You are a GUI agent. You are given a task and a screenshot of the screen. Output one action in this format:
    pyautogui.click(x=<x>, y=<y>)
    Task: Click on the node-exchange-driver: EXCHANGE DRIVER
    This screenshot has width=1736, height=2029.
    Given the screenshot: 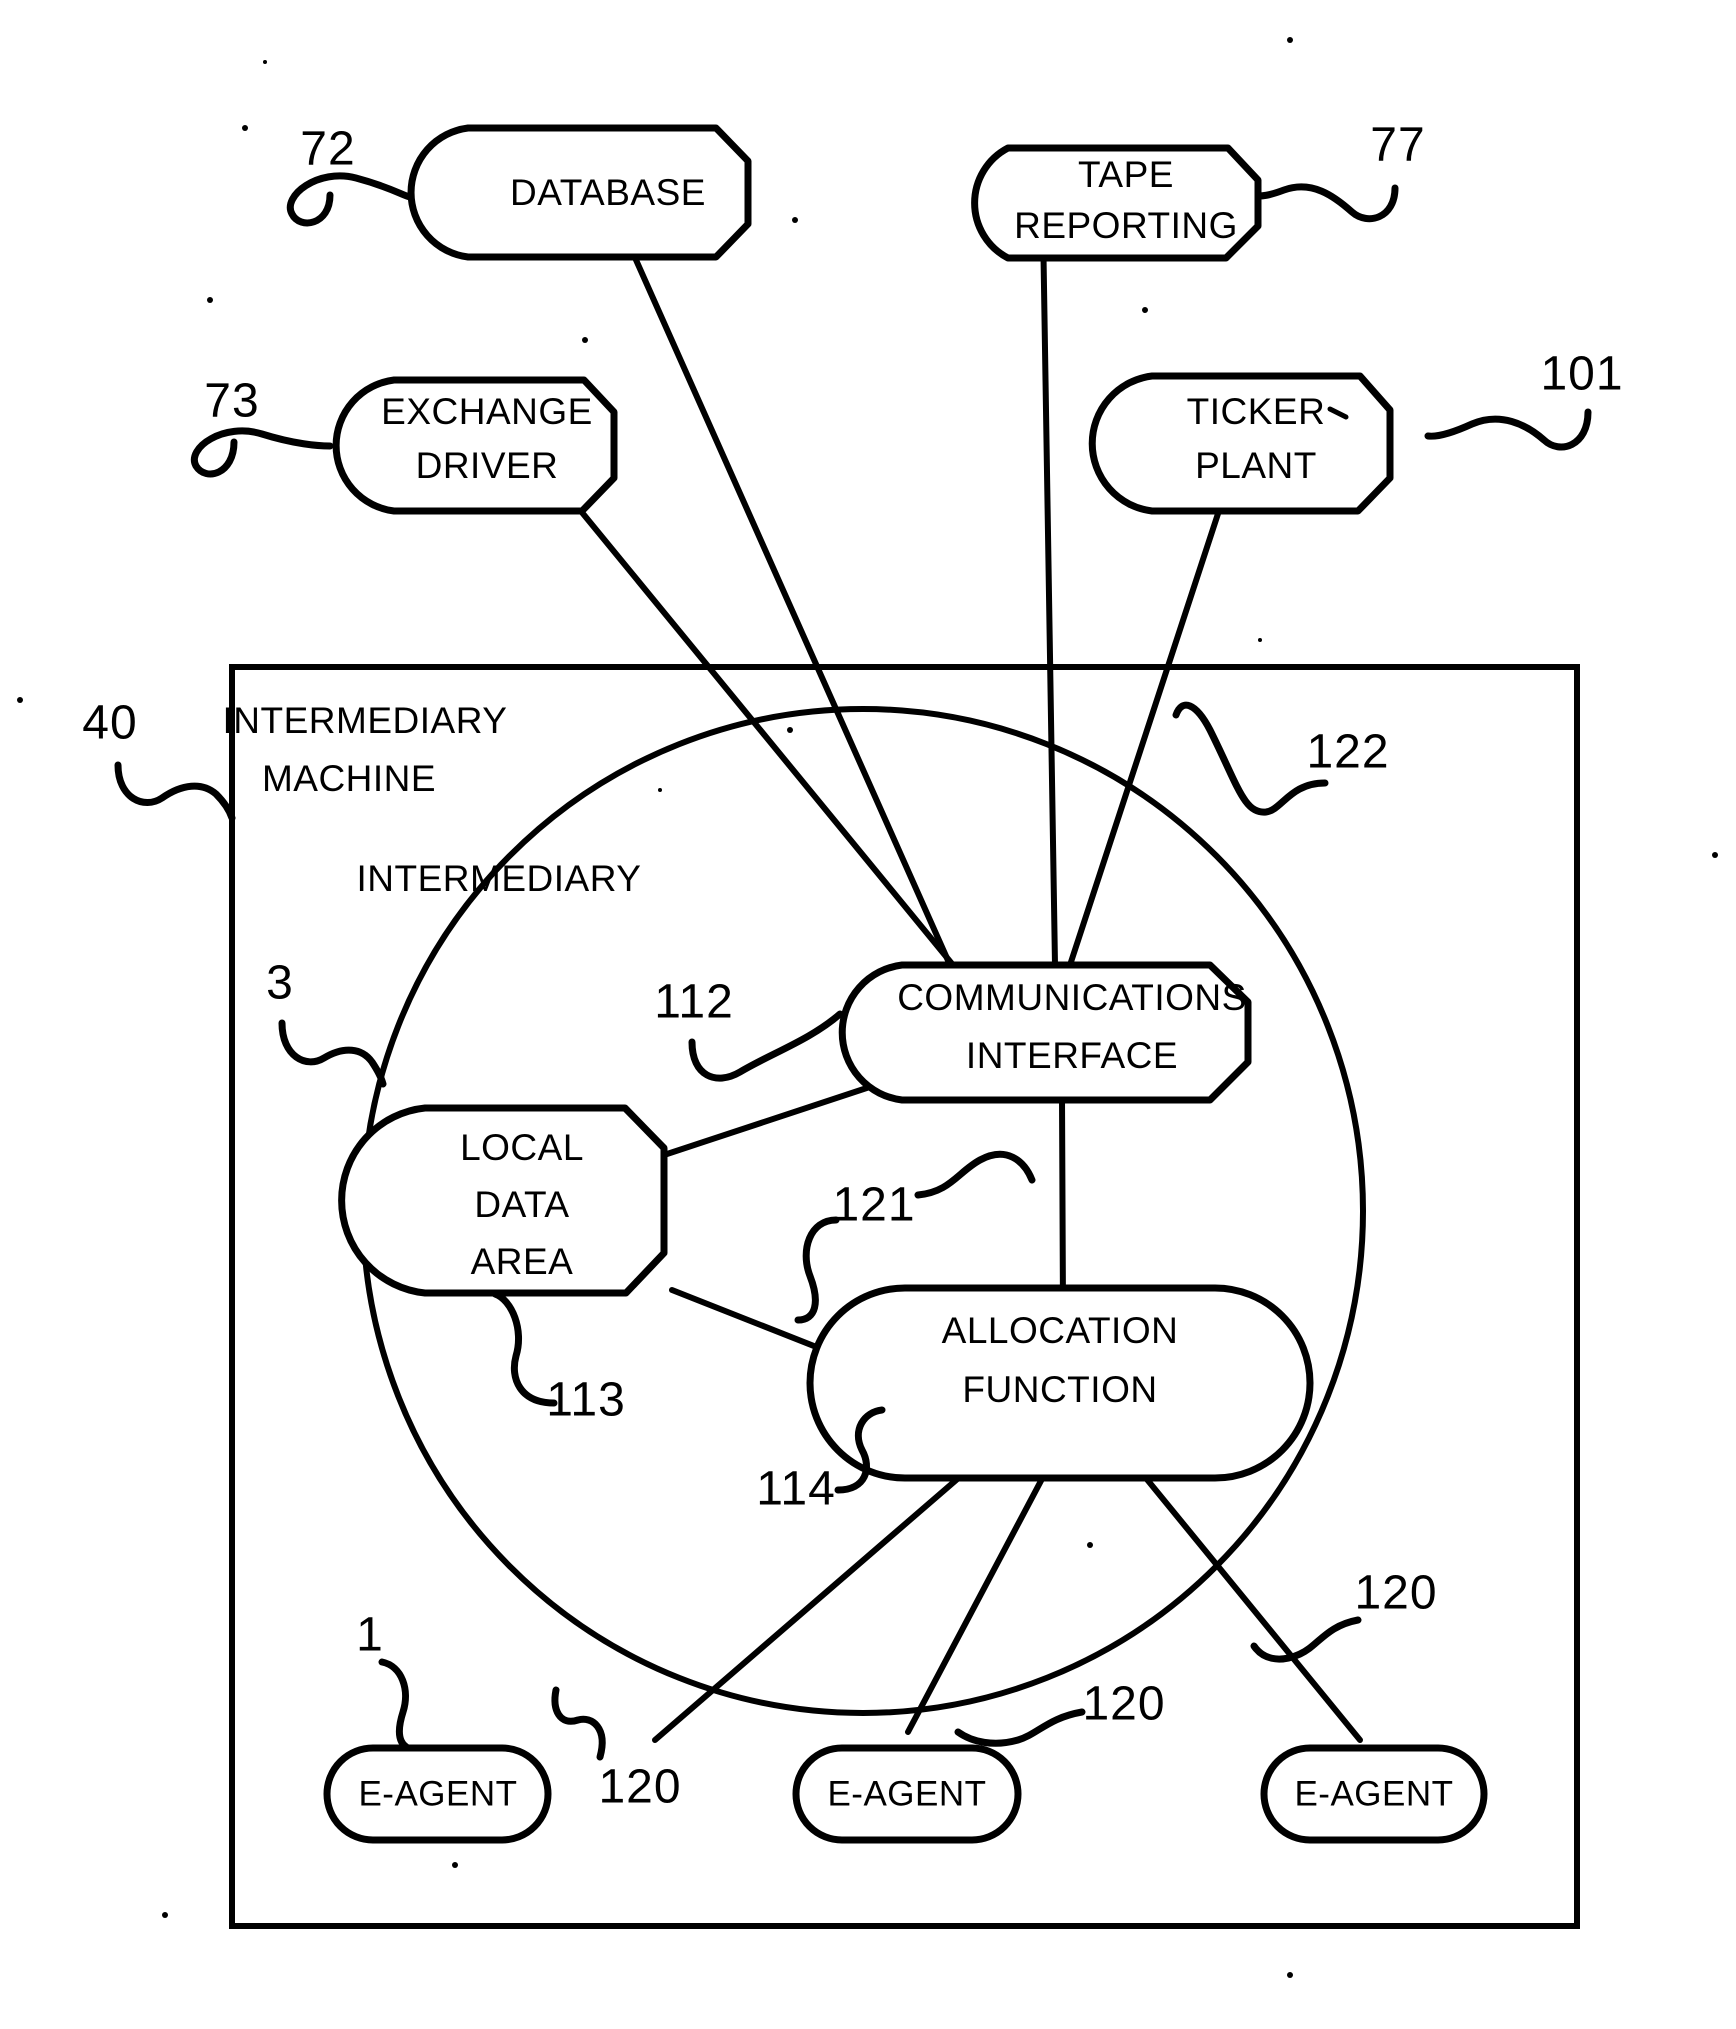 What is the action you would take?
    pyautogui.click(x=475, y=445)
    